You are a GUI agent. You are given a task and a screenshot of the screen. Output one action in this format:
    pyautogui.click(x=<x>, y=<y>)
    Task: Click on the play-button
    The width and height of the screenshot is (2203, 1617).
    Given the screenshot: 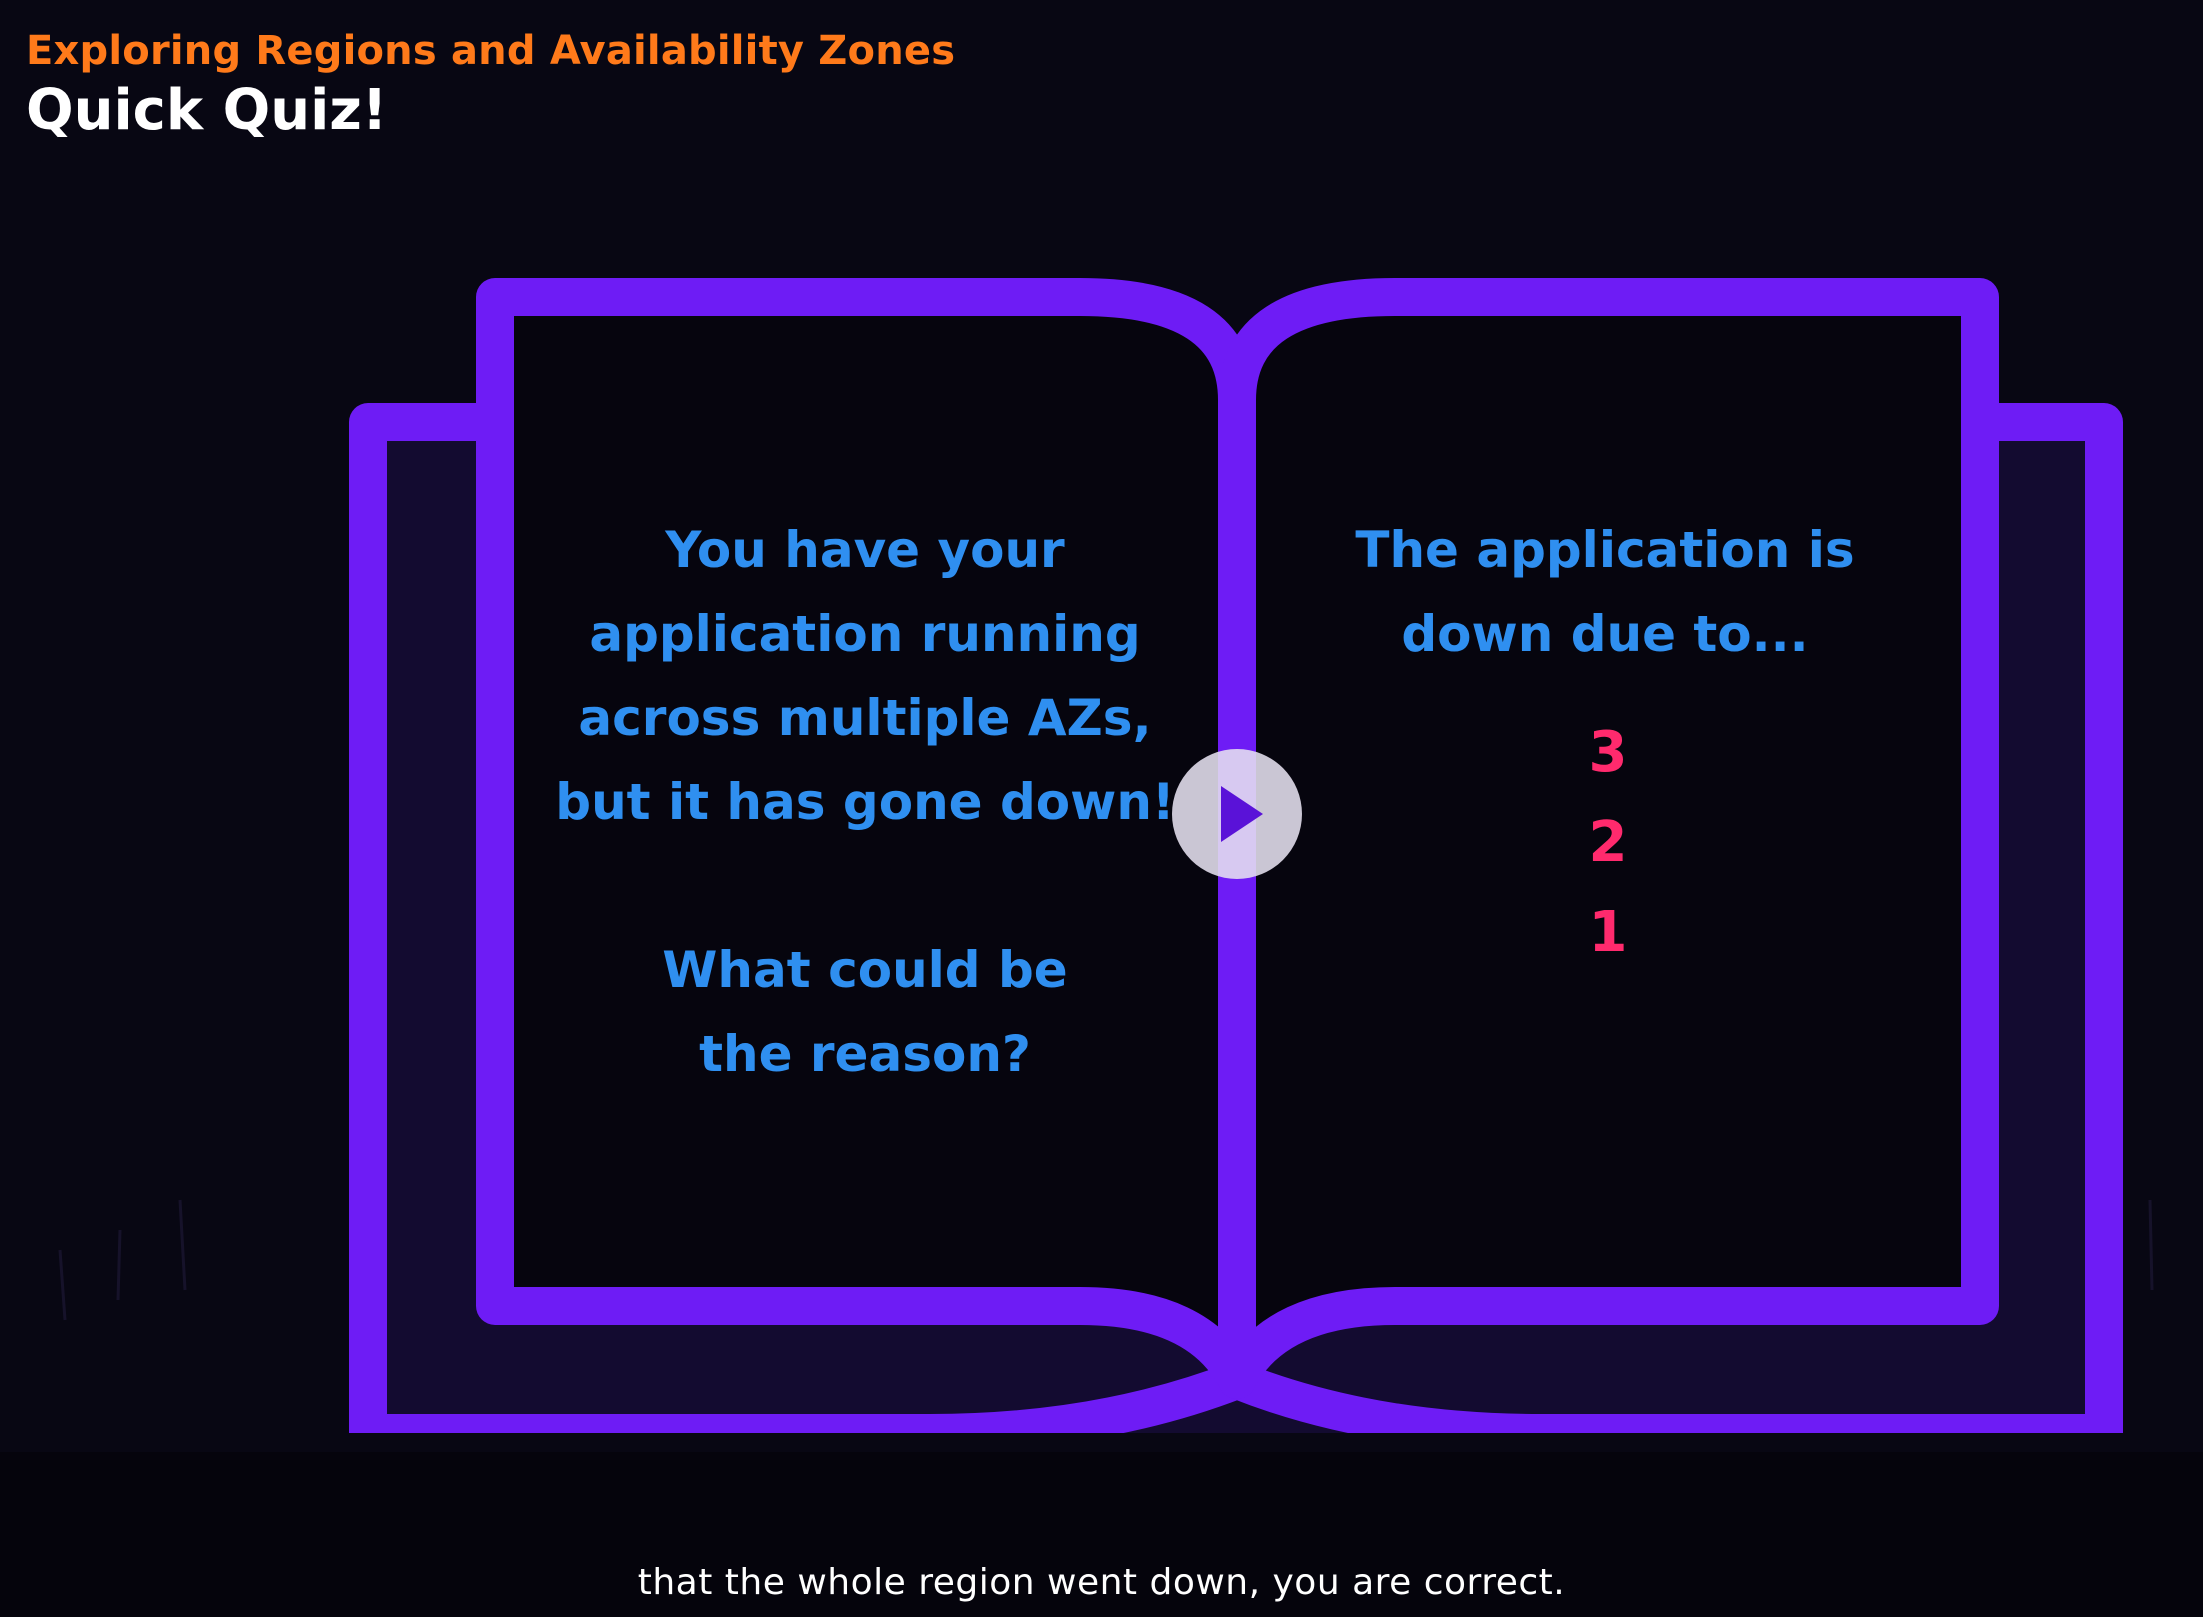 What is the action you would take?
    pyautogui.click(x=1237, y=814)
    